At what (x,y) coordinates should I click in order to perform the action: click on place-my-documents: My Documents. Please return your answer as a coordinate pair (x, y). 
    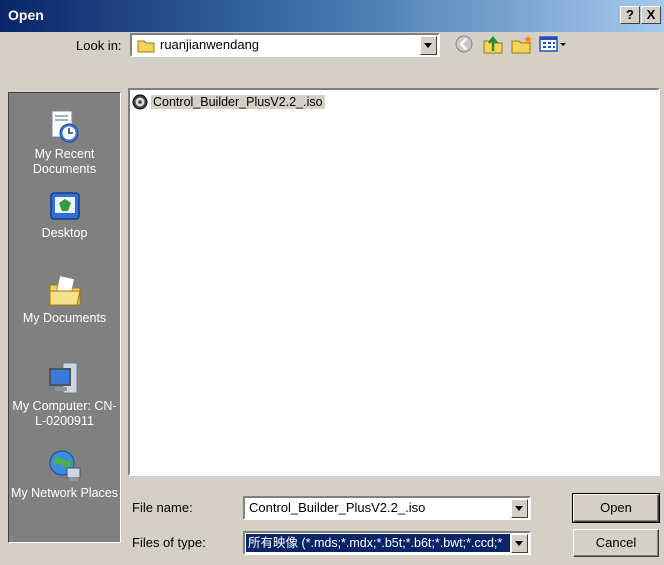
    Looking at the image, I should click on (64, 299).